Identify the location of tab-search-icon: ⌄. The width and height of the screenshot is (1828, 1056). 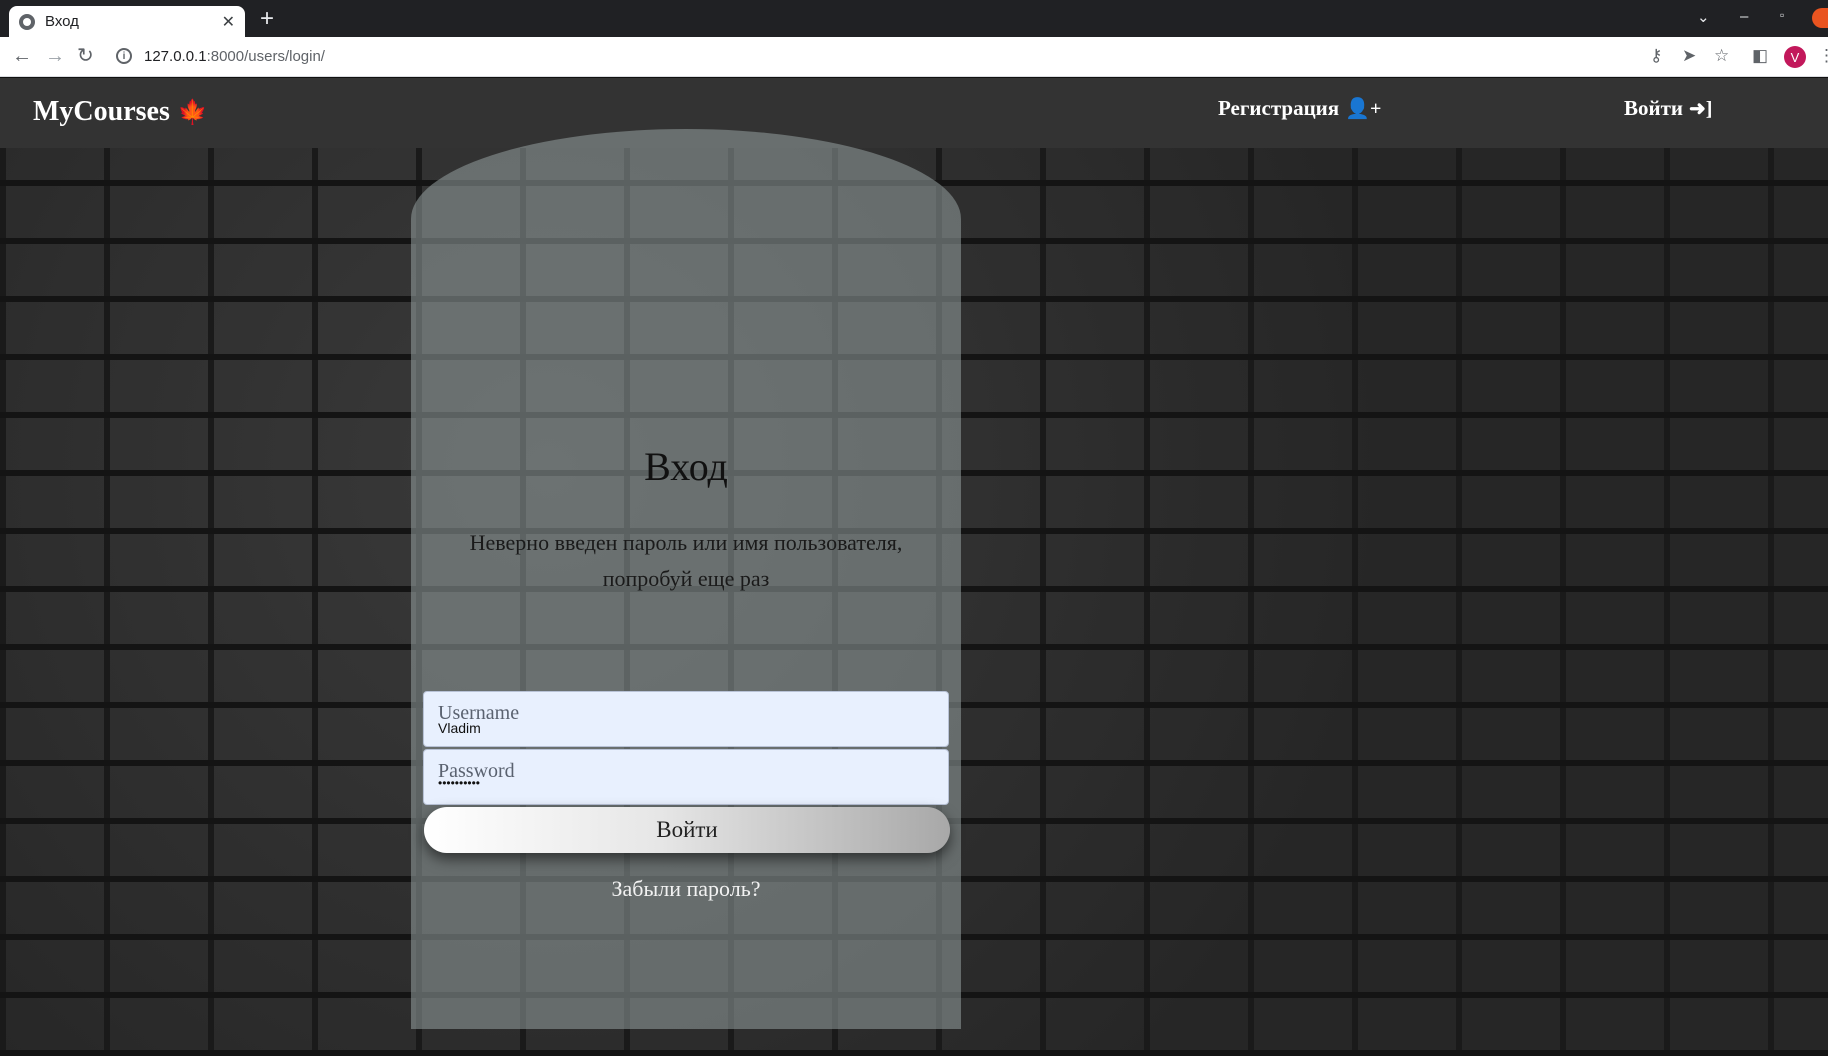
(1703, 17).